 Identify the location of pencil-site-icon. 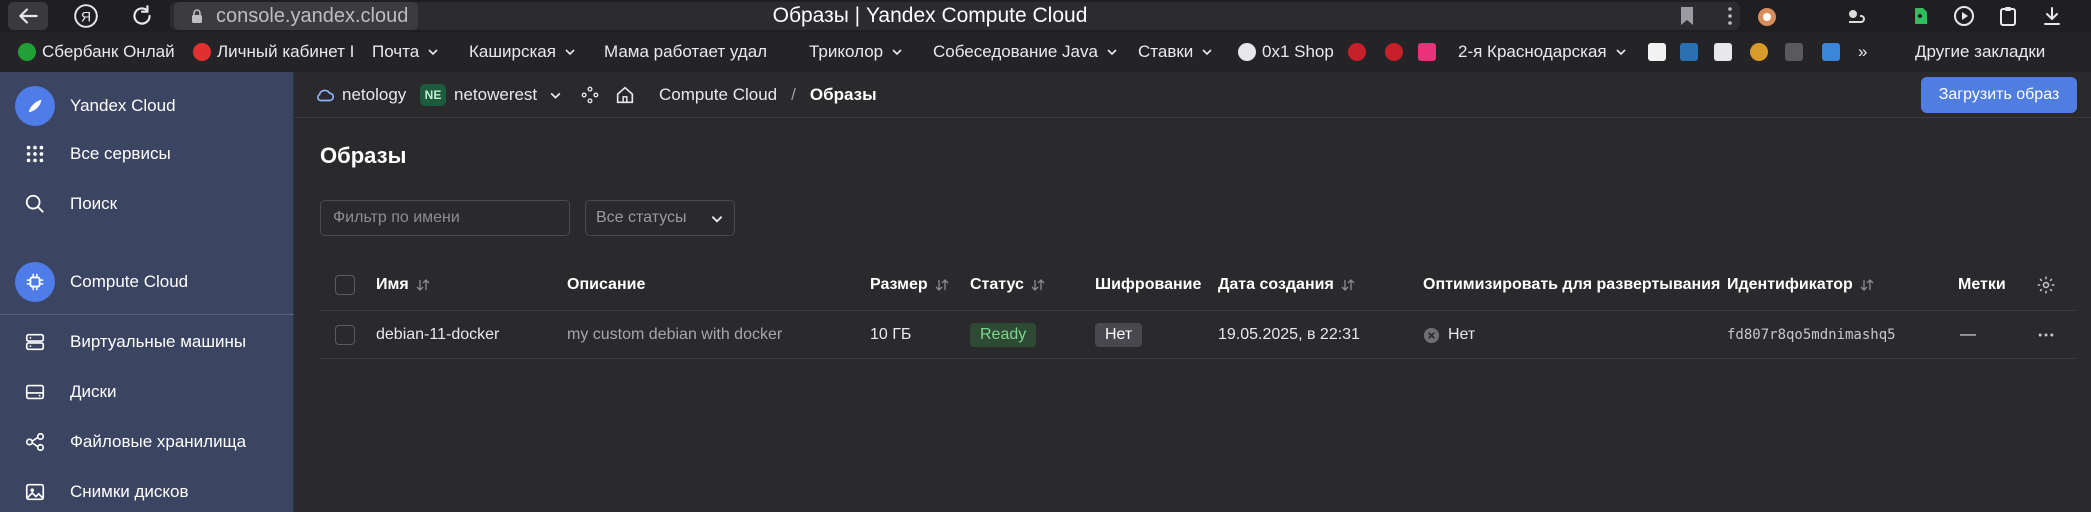
(1831, 52).